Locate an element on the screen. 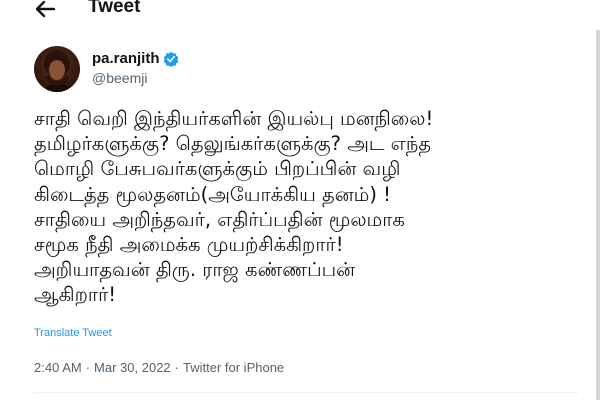 This screenshot has height=400, width=600. arrow-left-icon is located at coordinates (45, 9).